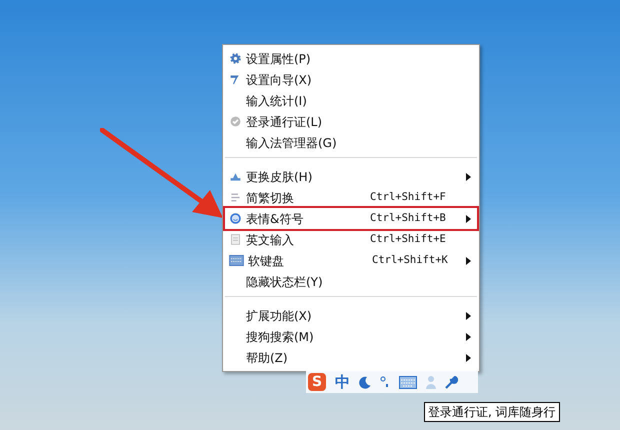  I want to click on menu-item: 设置属性(P), so click(351, 58).